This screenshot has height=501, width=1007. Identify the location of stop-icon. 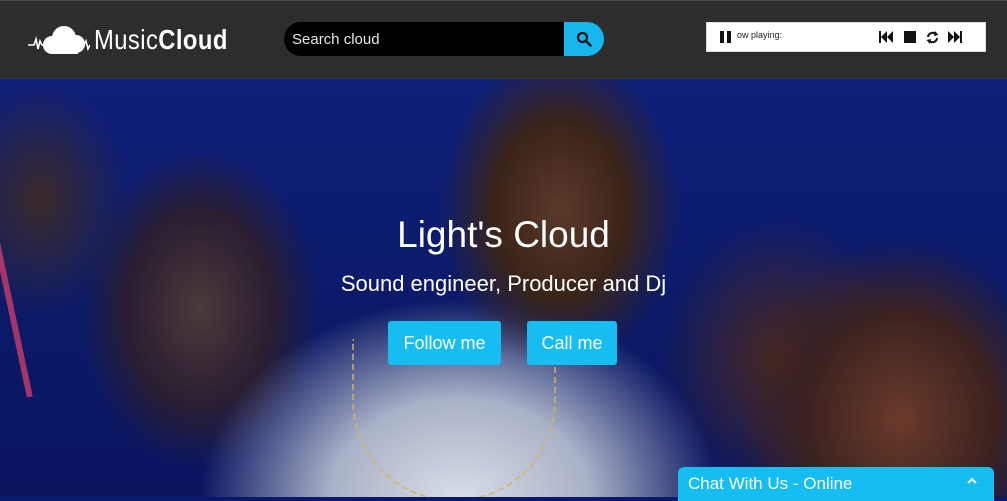
(910, 37).